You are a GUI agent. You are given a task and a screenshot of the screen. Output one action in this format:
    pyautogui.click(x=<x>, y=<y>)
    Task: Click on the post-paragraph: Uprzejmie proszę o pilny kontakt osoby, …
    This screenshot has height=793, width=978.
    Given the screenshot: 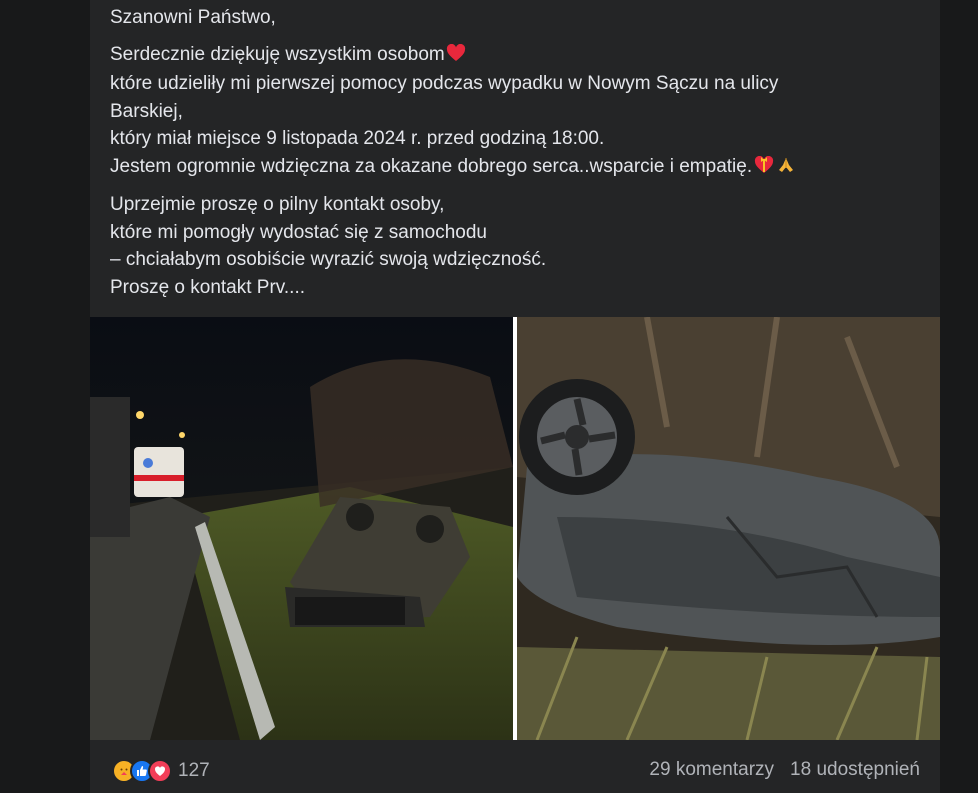 What is the action you would take?
    pyautogui.click(x=510, y=246)
    